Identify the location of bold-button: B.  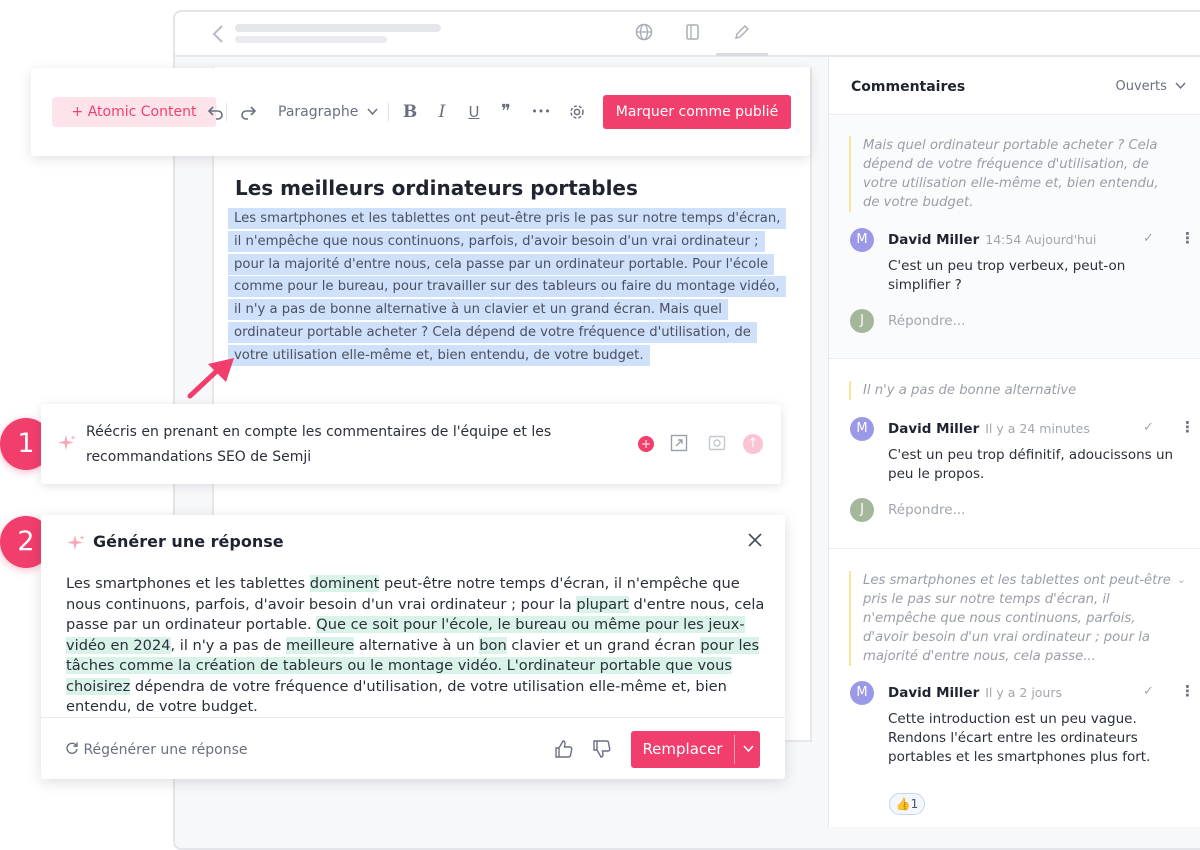
(410, 112).